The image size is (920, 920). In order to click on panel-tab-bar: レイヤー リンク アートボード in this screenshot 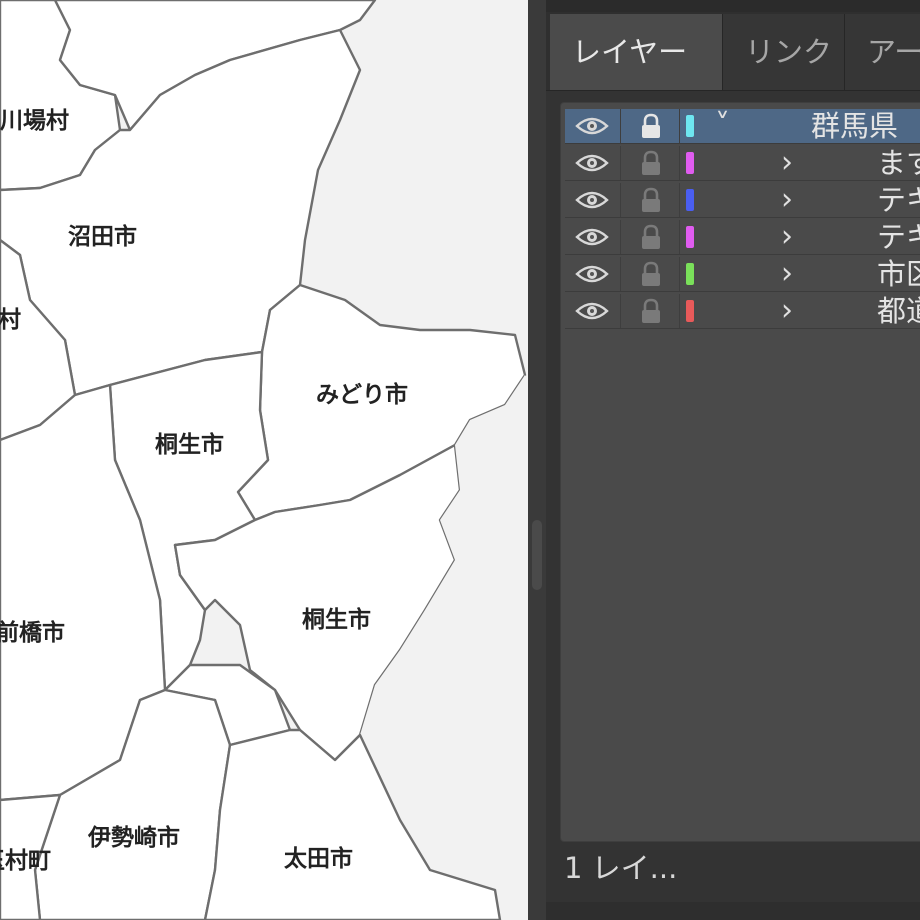, I will do `click(733, 51)`.